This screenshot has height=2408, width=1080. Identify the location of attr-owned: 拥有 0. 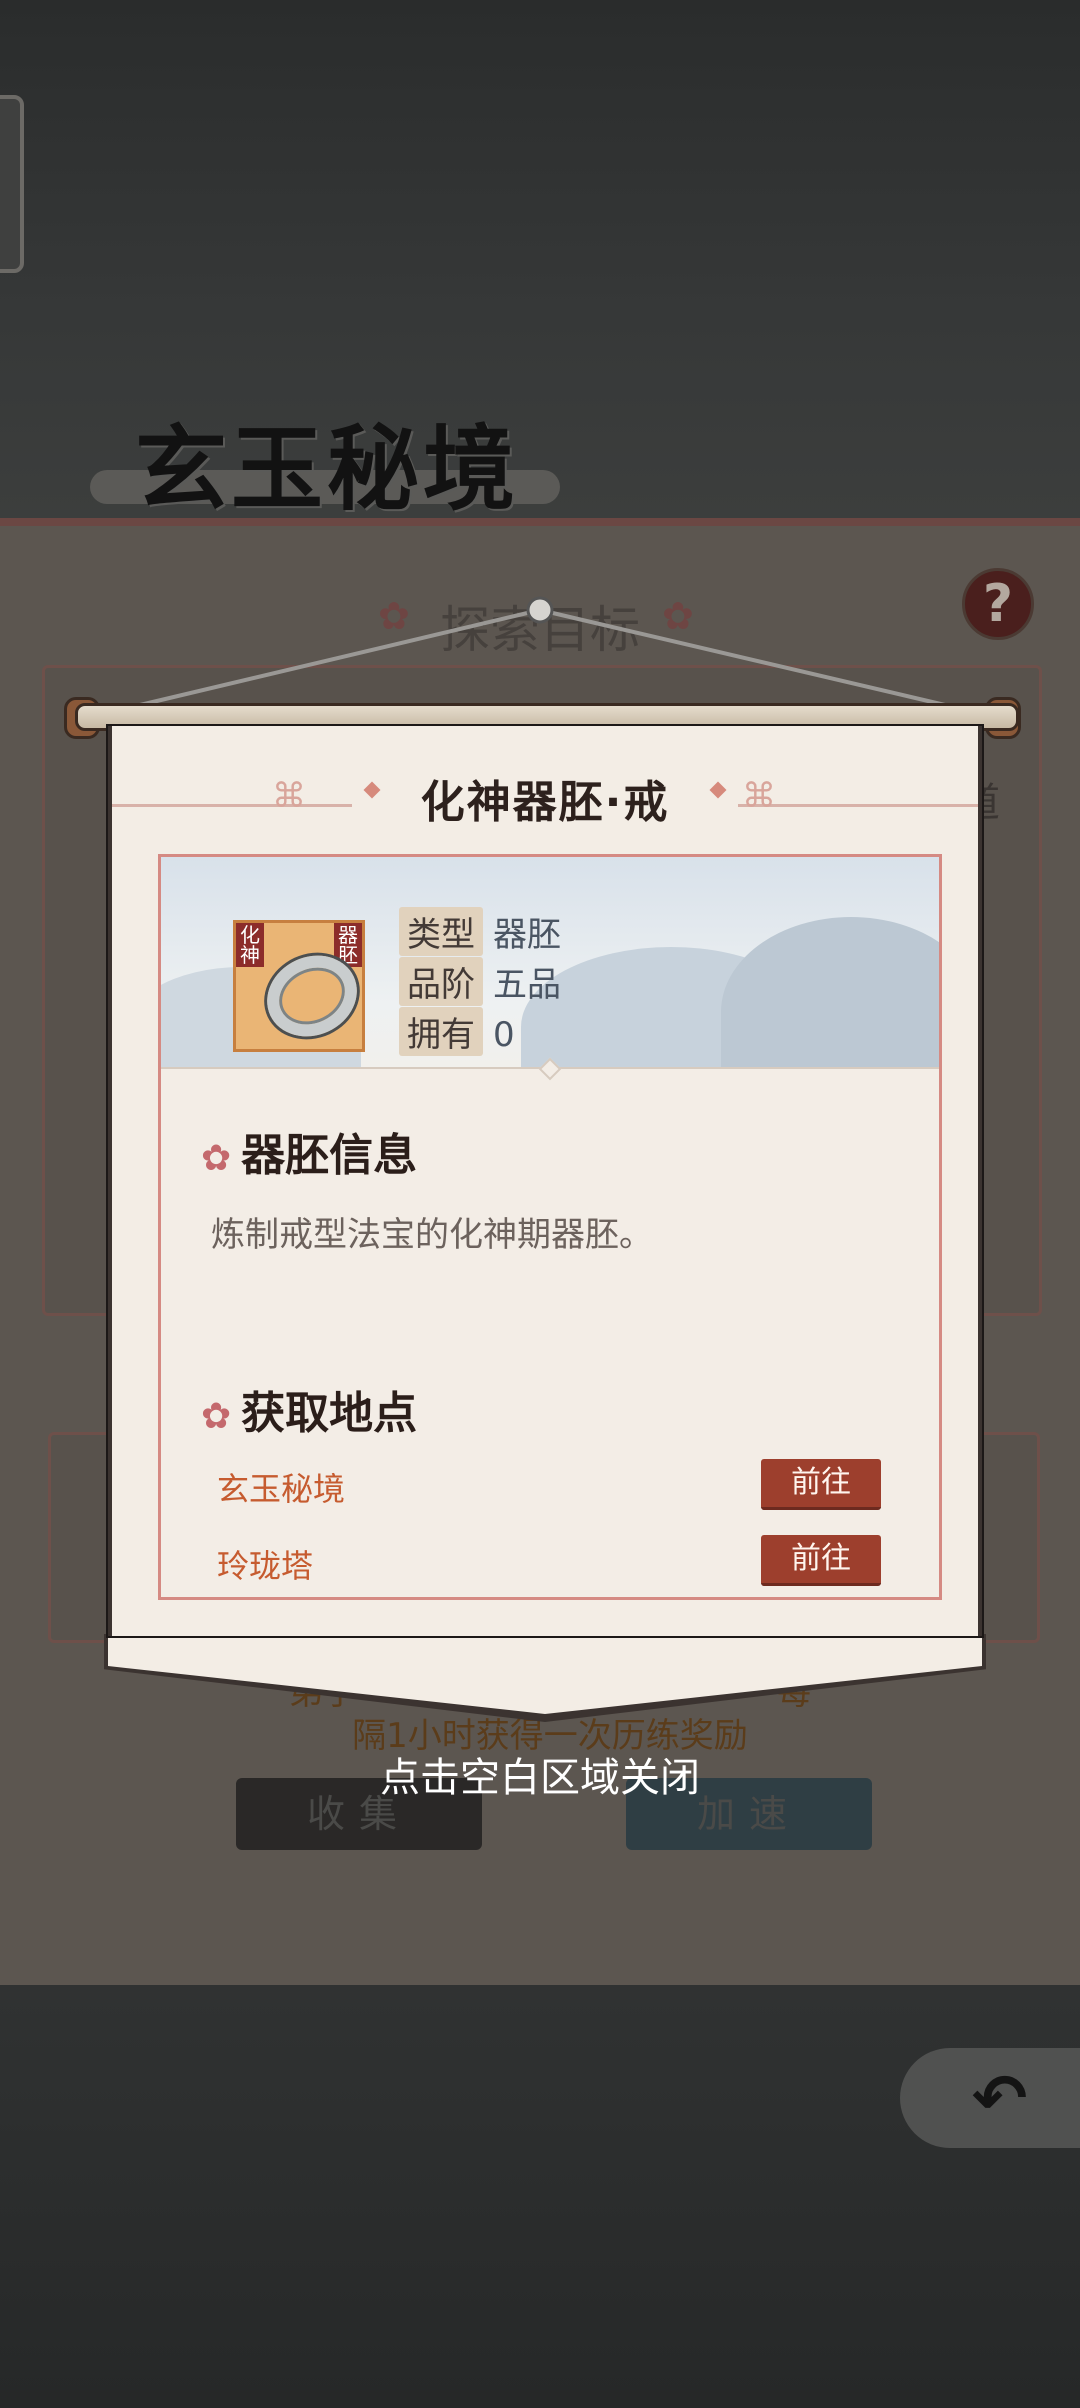
(457, 1031).